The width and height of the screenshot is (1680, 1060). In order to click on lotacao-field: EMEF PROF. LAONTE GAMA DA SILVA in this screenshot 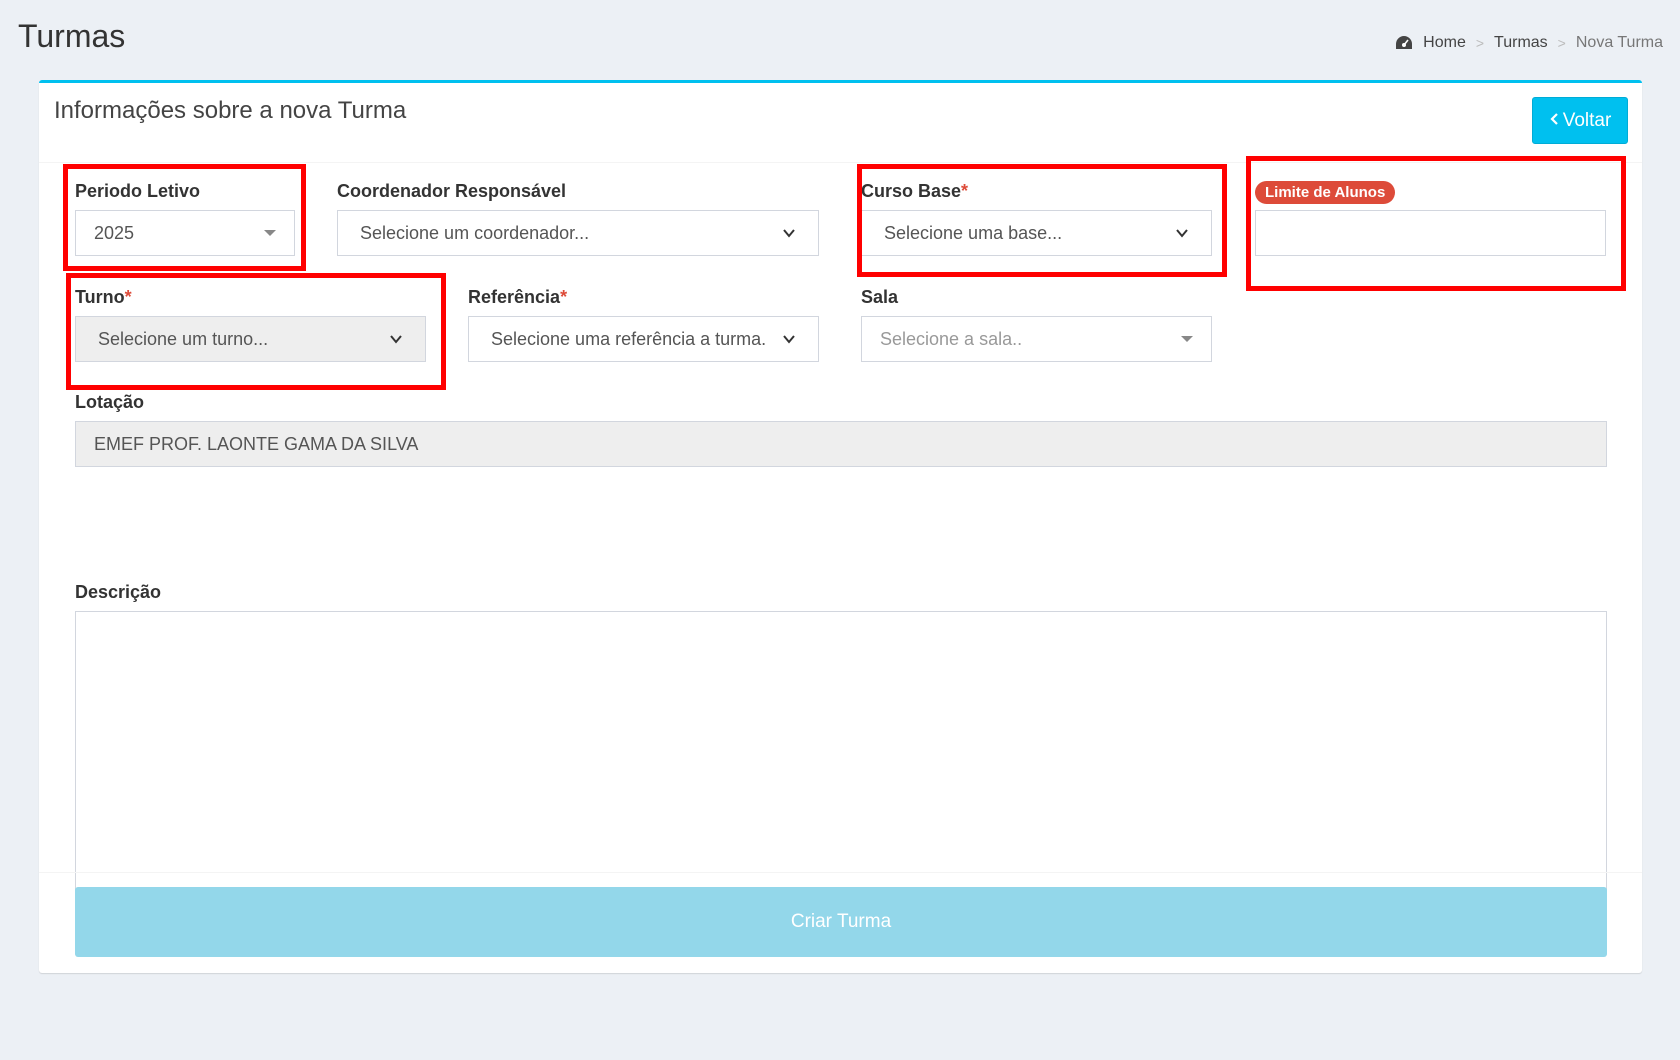, I will do `click(841, 444)`.